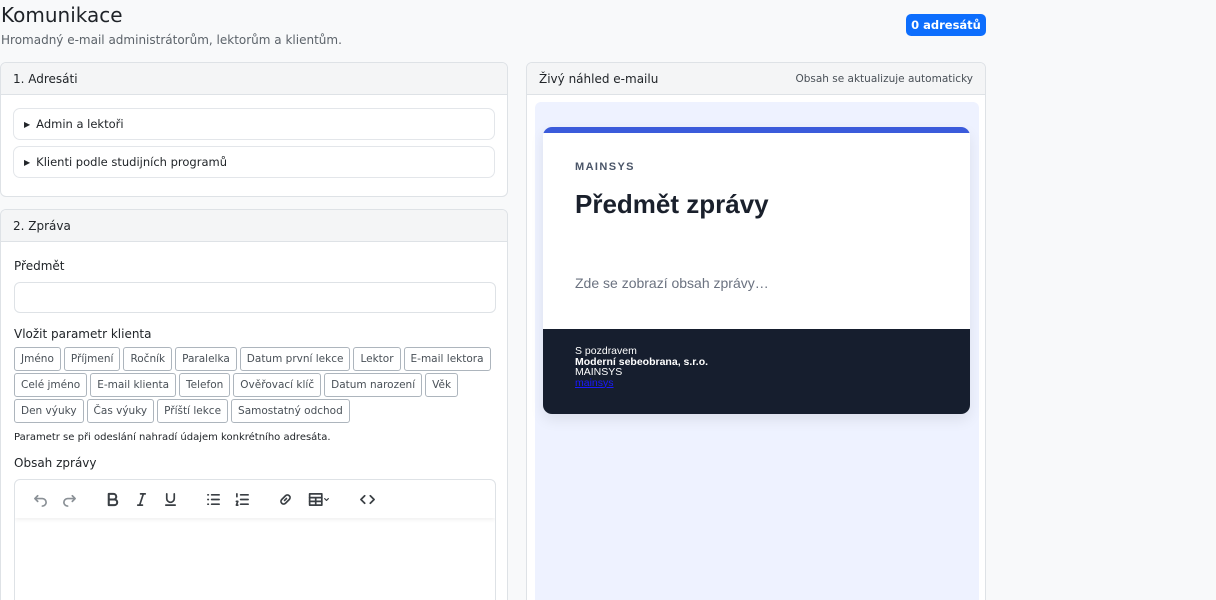 The image size is (1216, 600). What do you see at coordinates (254, 79) in the screenshot?
I see `recipients-card-header: 1. Adresáti` at bounding box center [254, 79].